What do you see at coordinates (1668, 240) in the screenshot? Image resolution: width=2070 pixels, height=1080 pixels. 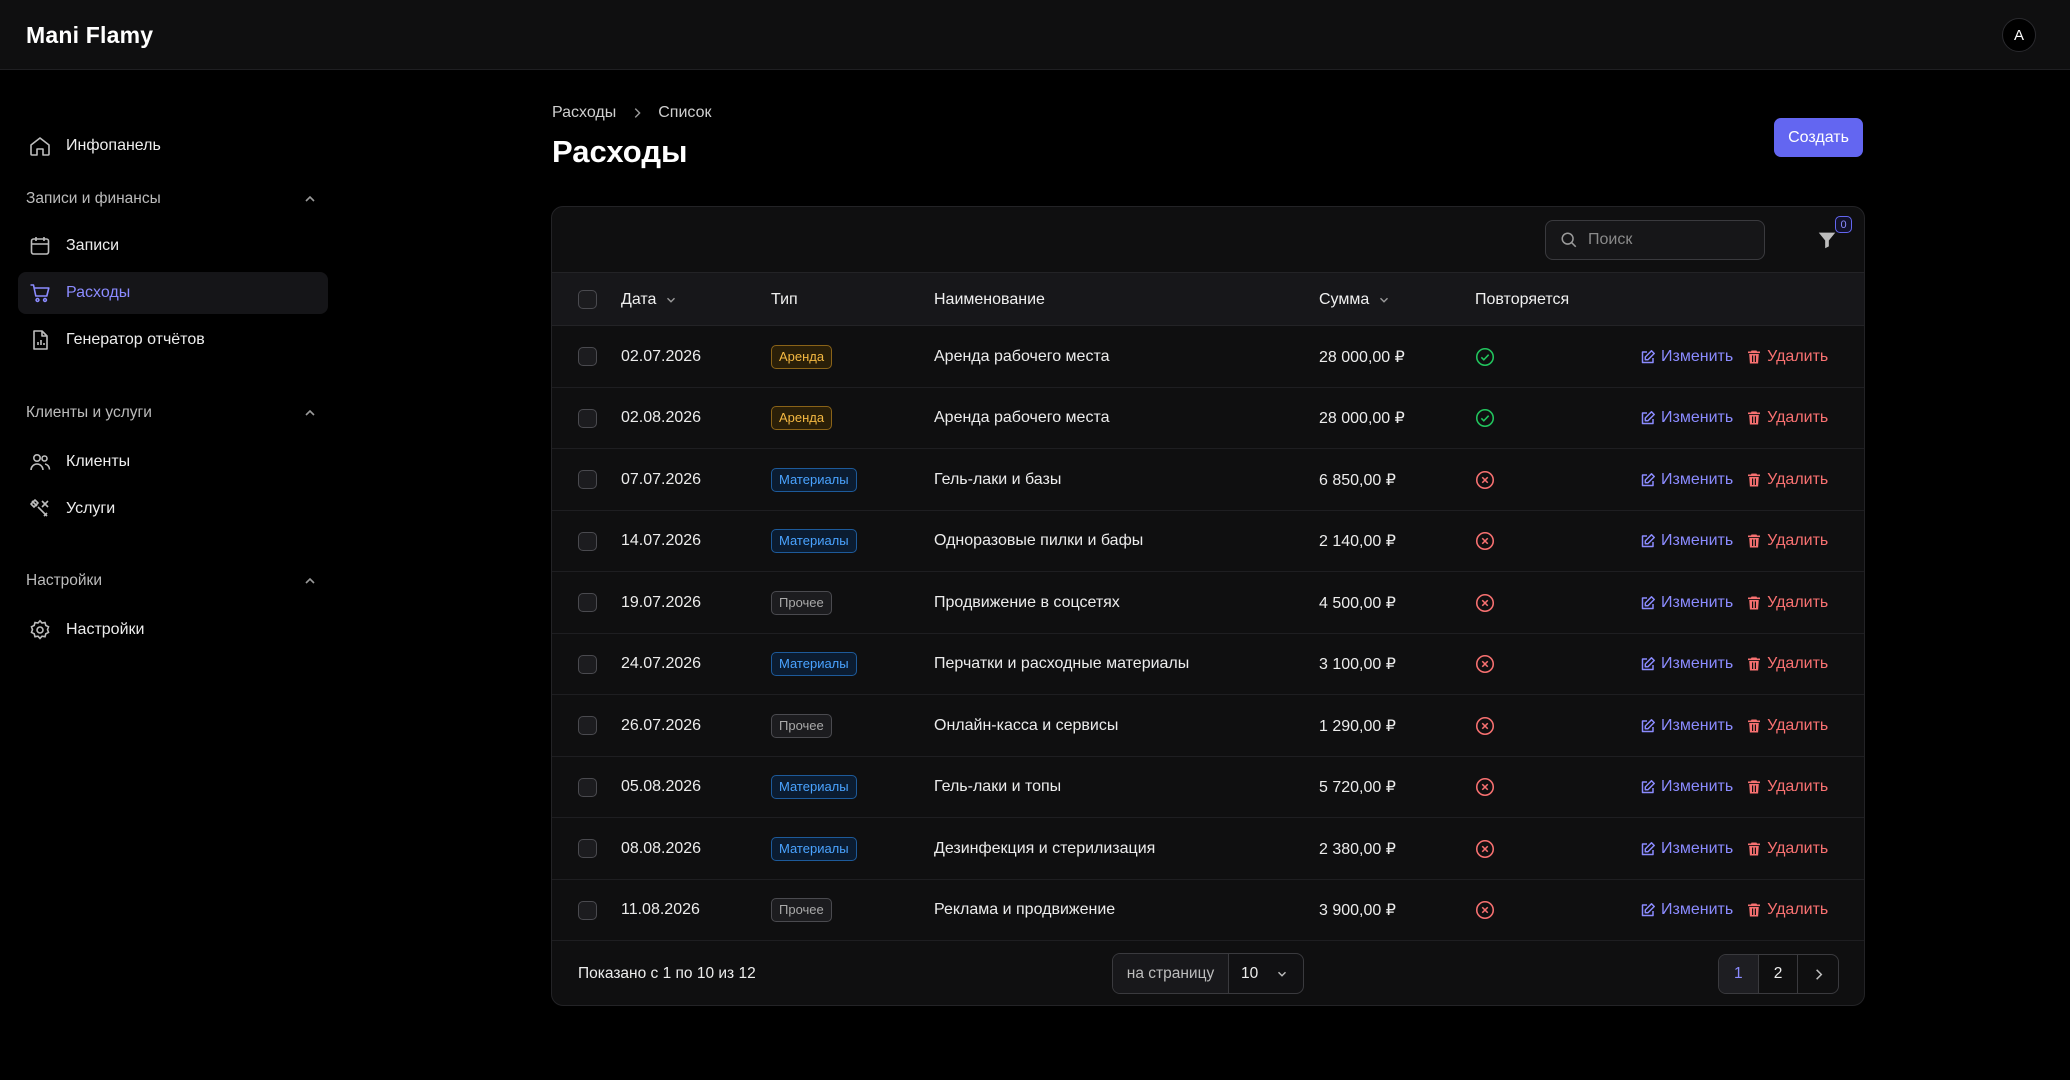 I see `search-input` at bounding box center [1668, 240].